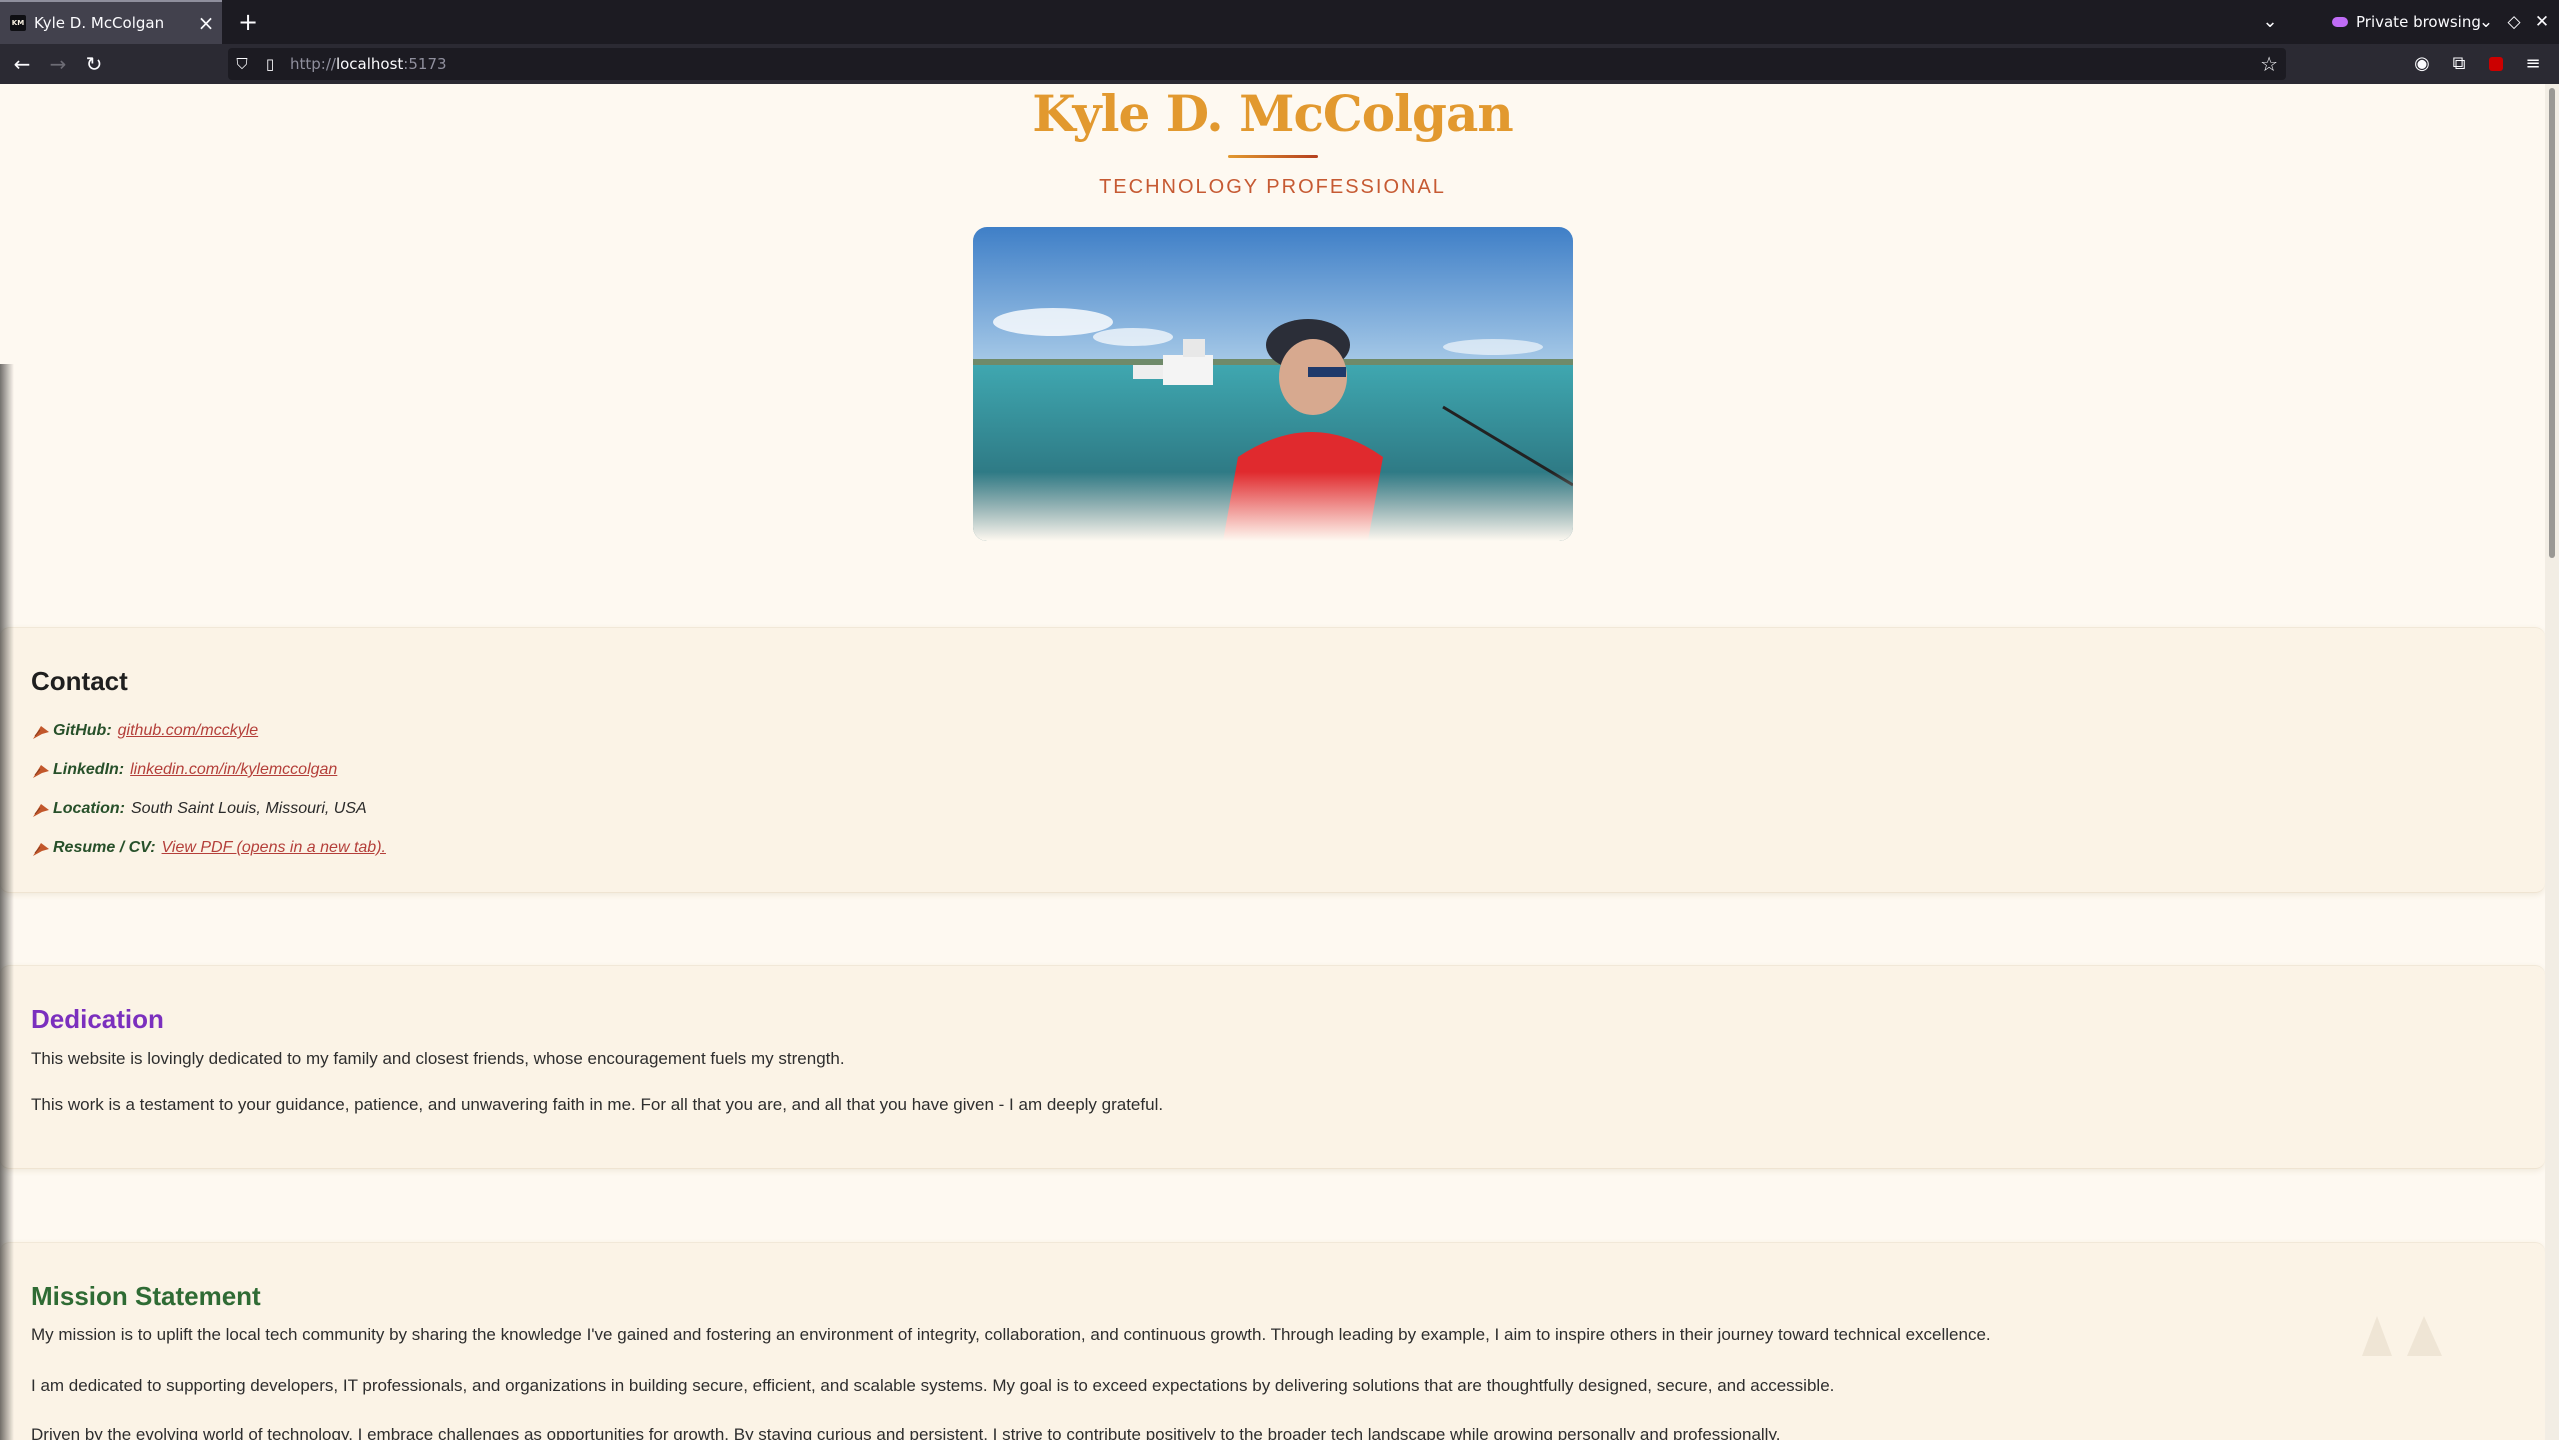  What do you see at coordinates (2486, 22) in the screenshot?
I see `minimize-icon: ⌄` at bounding box center [2486, 22].